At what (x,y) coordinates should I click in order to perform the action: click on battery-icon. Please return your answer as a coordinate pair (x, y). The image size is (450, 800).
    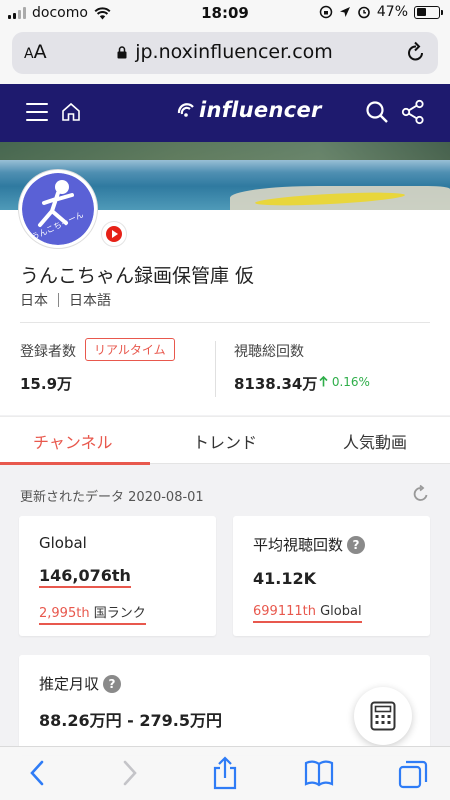
    Looking at the image, I should click on (428, 12).